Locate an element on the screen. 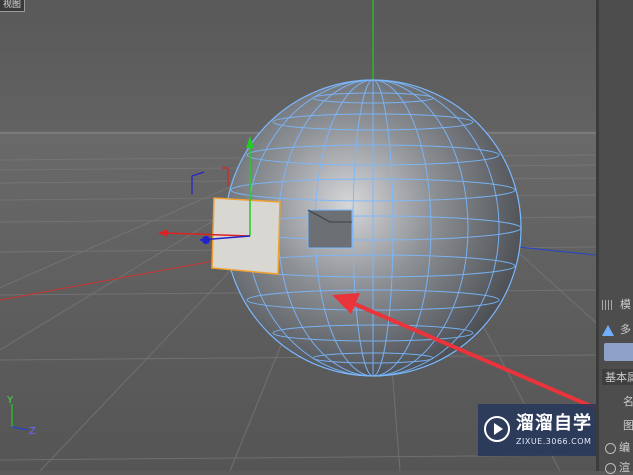 The width and height of the screenshot is (633, 475). play-logo-icon is located at coordinates (497, 429).